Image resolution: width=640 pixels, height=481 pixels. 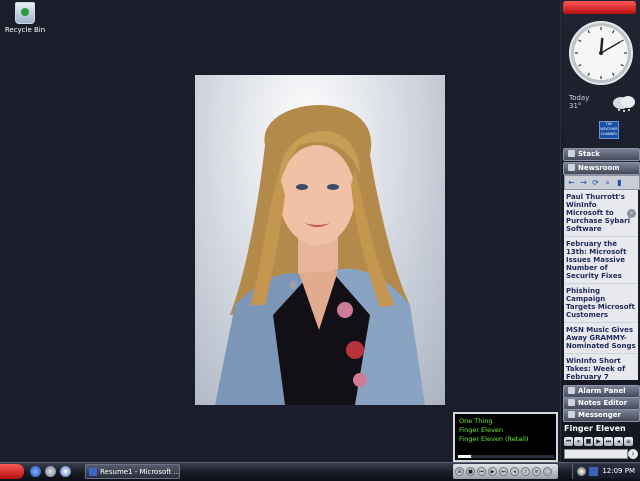 I want to click on taskbar-mini-player: ⊞ ■ ⏮ ▶ ⏭ ◂ ♪ ≡ ▢, so click(x=505, y=471).